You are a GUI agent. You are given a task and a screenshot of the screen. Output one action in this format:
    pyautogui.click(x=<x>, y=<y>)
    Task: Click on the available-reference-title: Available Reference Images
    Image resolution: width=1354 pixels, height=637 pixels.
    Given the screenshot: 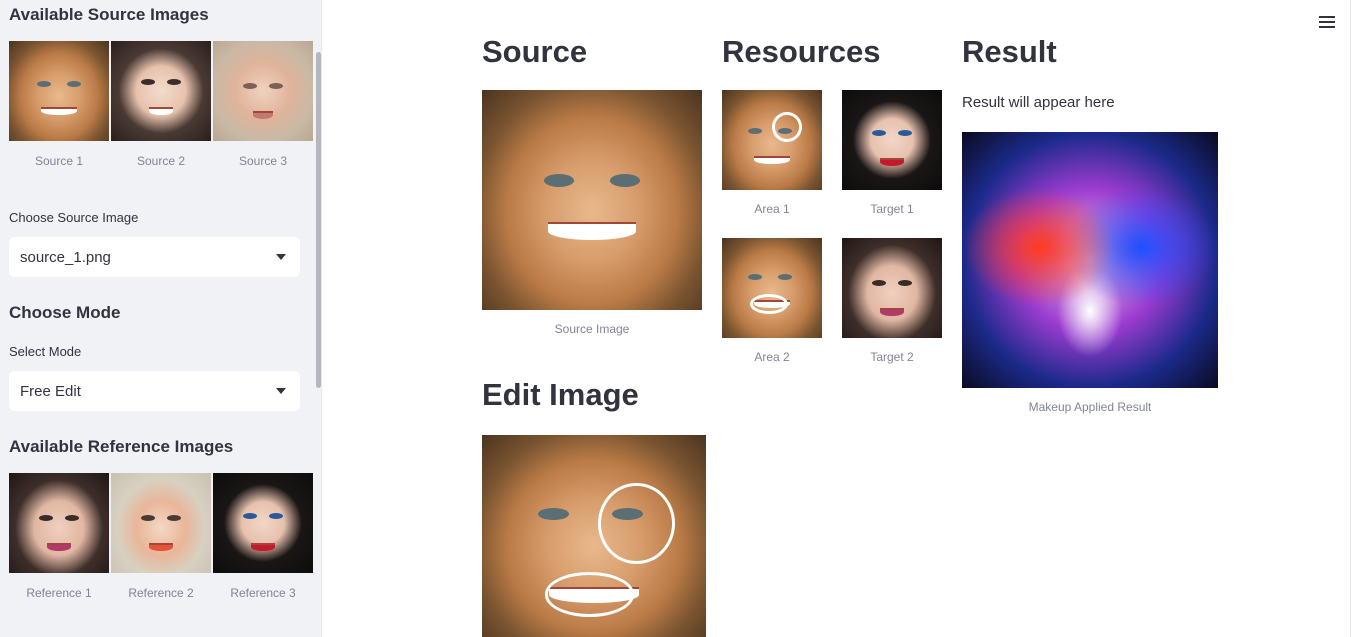 What is the action you would take?
    pyautogui.click(x=121, y=446)
    